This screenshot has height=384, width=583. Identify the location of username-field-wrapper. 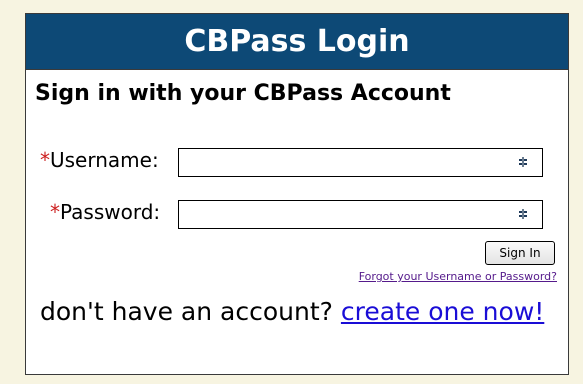
(360, 162).